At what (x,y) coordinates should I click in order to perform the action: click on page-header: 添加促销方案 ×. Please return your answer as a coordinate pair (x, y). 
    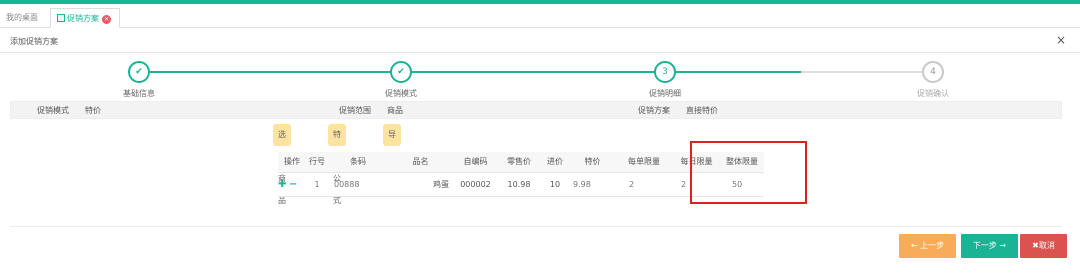
    Looking at the image, I should click on (540, 41).